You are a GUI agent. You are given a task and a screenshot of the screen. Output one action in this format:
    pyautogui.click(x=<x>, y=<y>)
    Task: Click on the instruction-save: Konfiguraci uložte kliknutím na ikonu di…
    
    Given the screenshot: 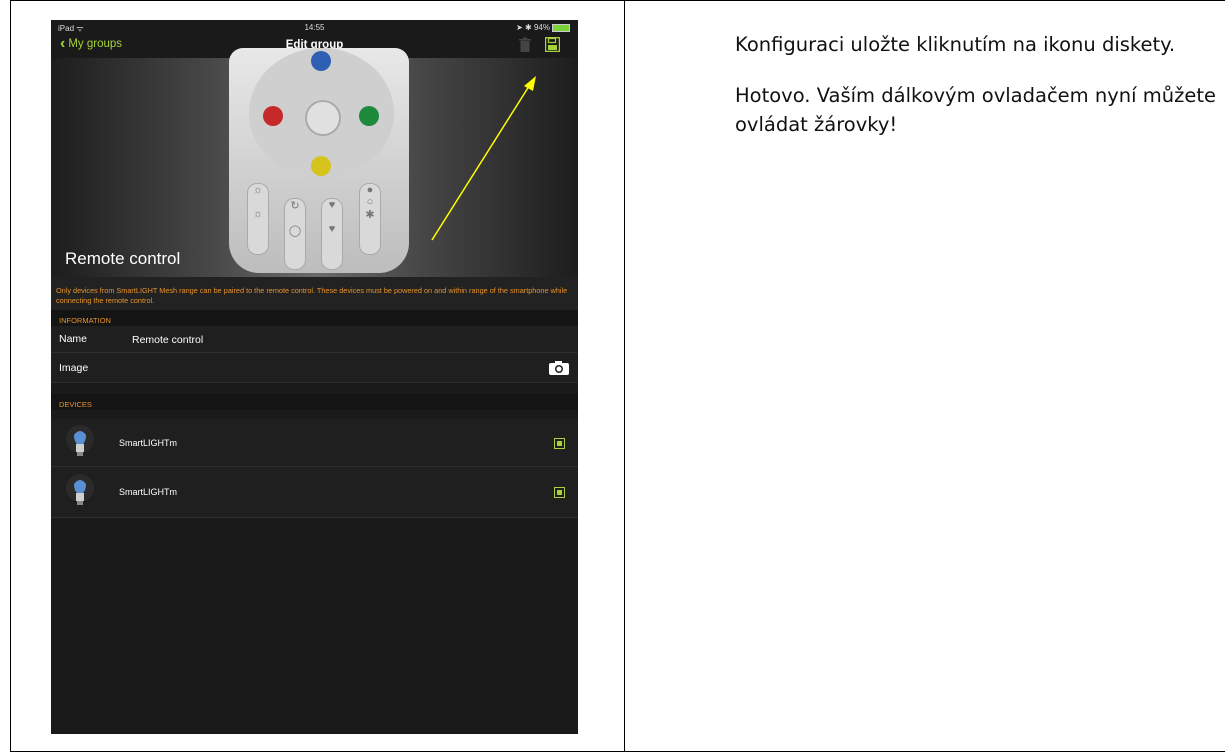 What is the action you would take?
    pyautogui.click(x=955, y=44)
    